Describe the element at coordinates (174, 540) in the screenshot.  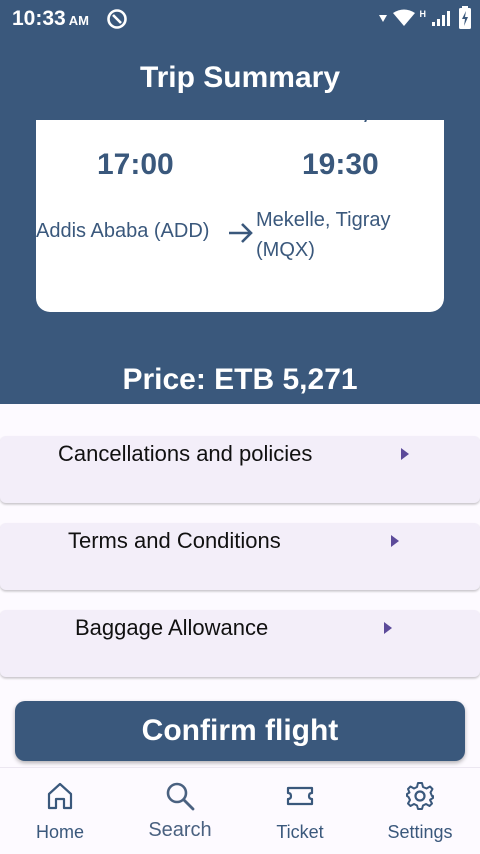
I see `section-label: Terms and Conditions` at that location.